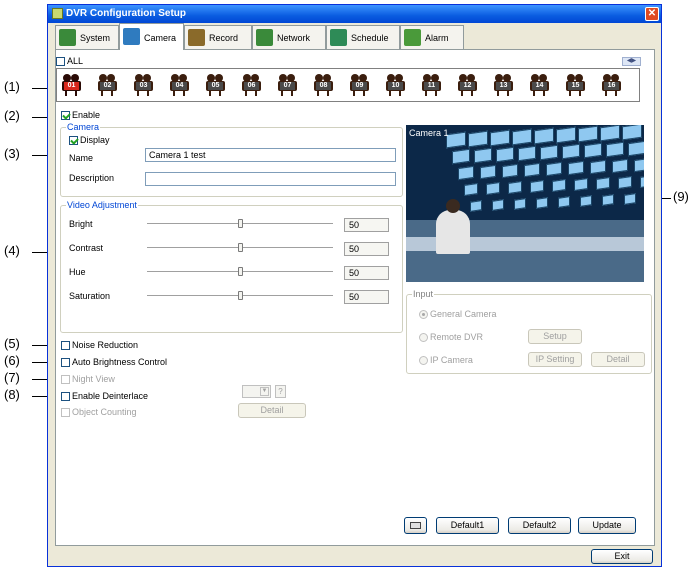 The width and height of the screenshot is (698, 570). What do you see at coordinates (415, 525) in the screenshot?
I see `keyboard-button` at bounding box center [415, 525].